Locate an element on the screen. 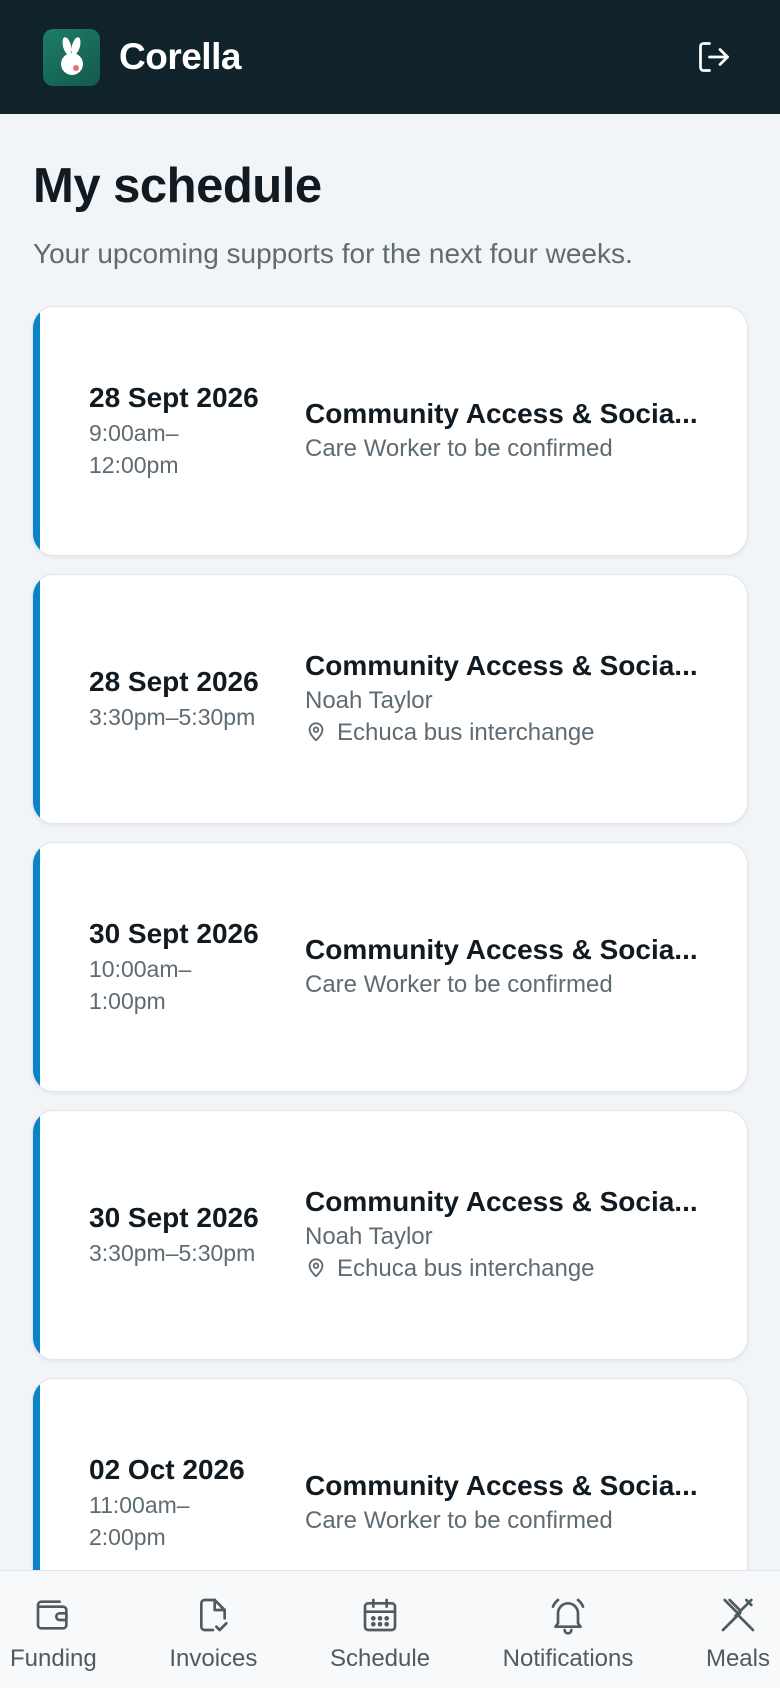 The width and height of the screenshot is (780, 1688). nav-meals: Meals is located at coordinates (738, 1629).